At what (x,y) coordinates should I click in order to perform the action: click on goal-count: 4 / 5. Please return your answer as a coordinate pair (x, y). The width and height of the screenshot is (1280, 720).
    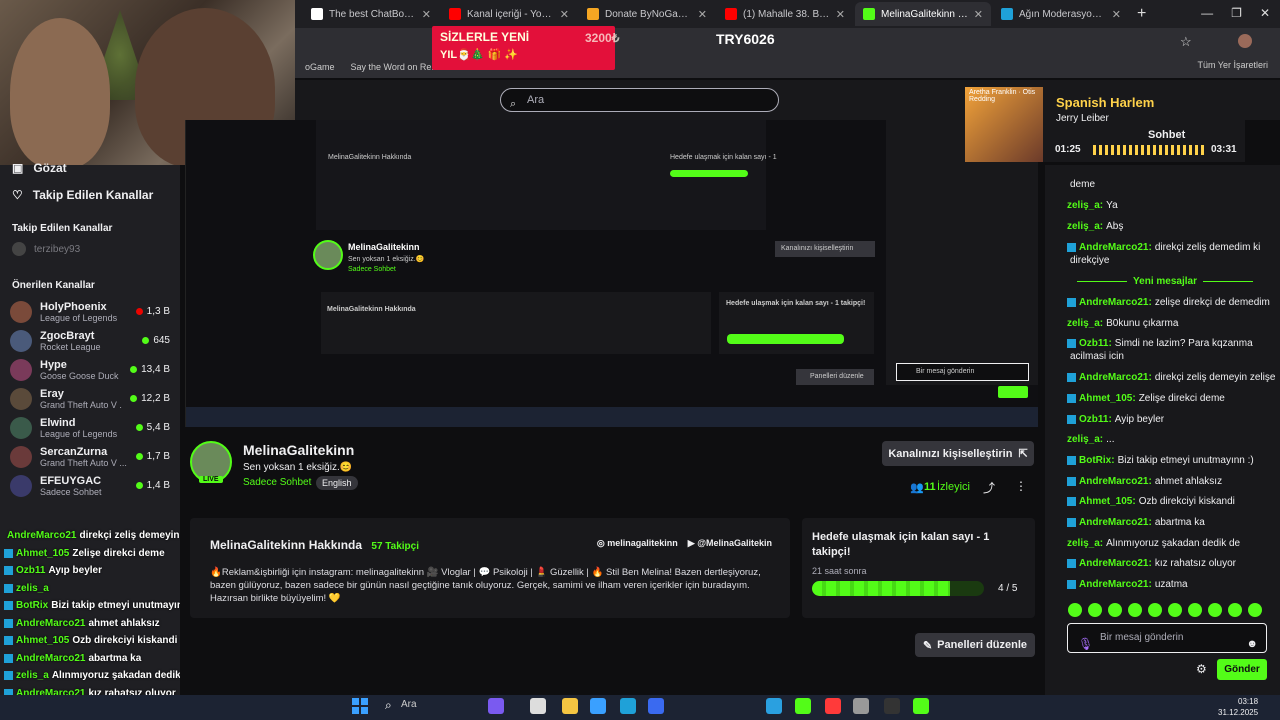
    Looking at the image, I should click on (1008, 588).